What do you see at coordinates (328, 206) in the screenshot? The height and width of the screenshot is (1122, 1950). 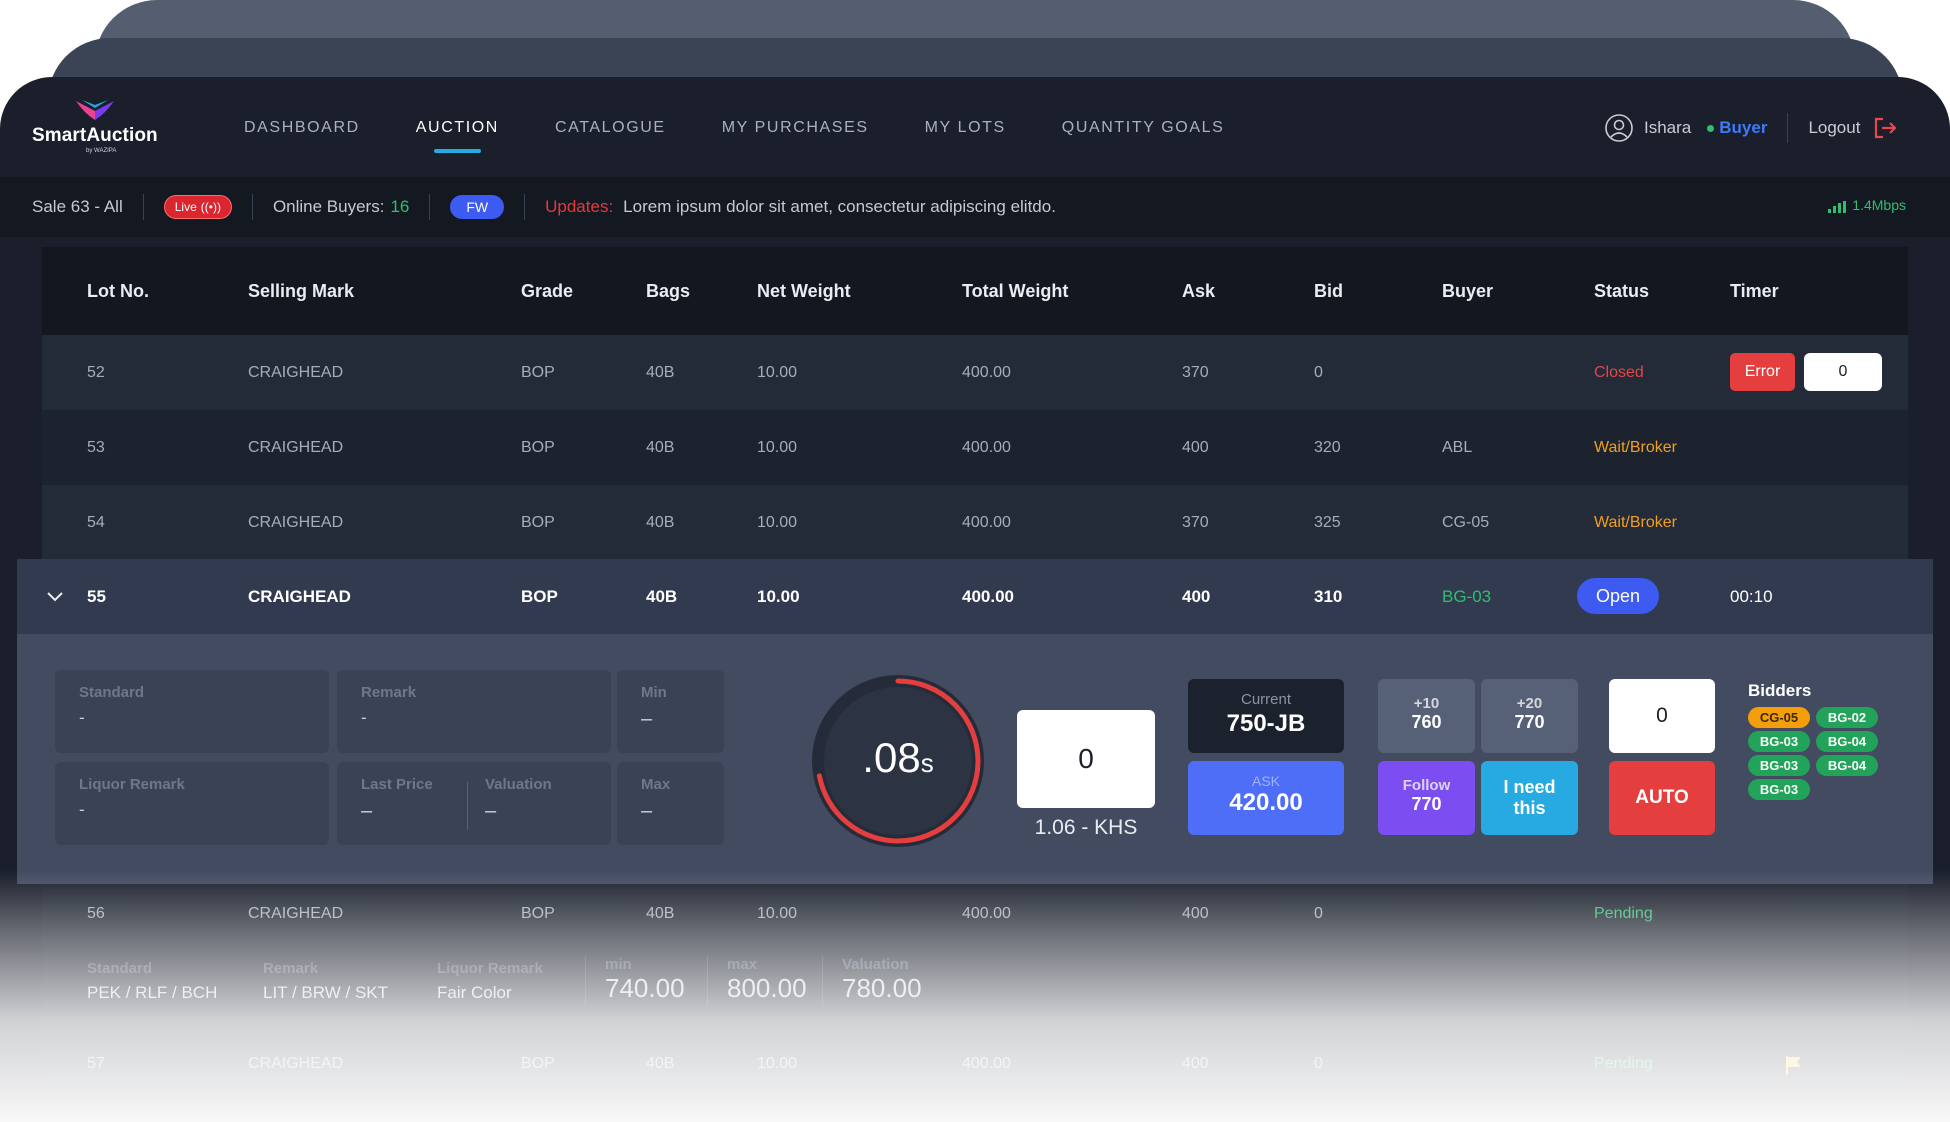 I see `online-buyers-label: Online Buyers:` at bounding box center [328, 206].